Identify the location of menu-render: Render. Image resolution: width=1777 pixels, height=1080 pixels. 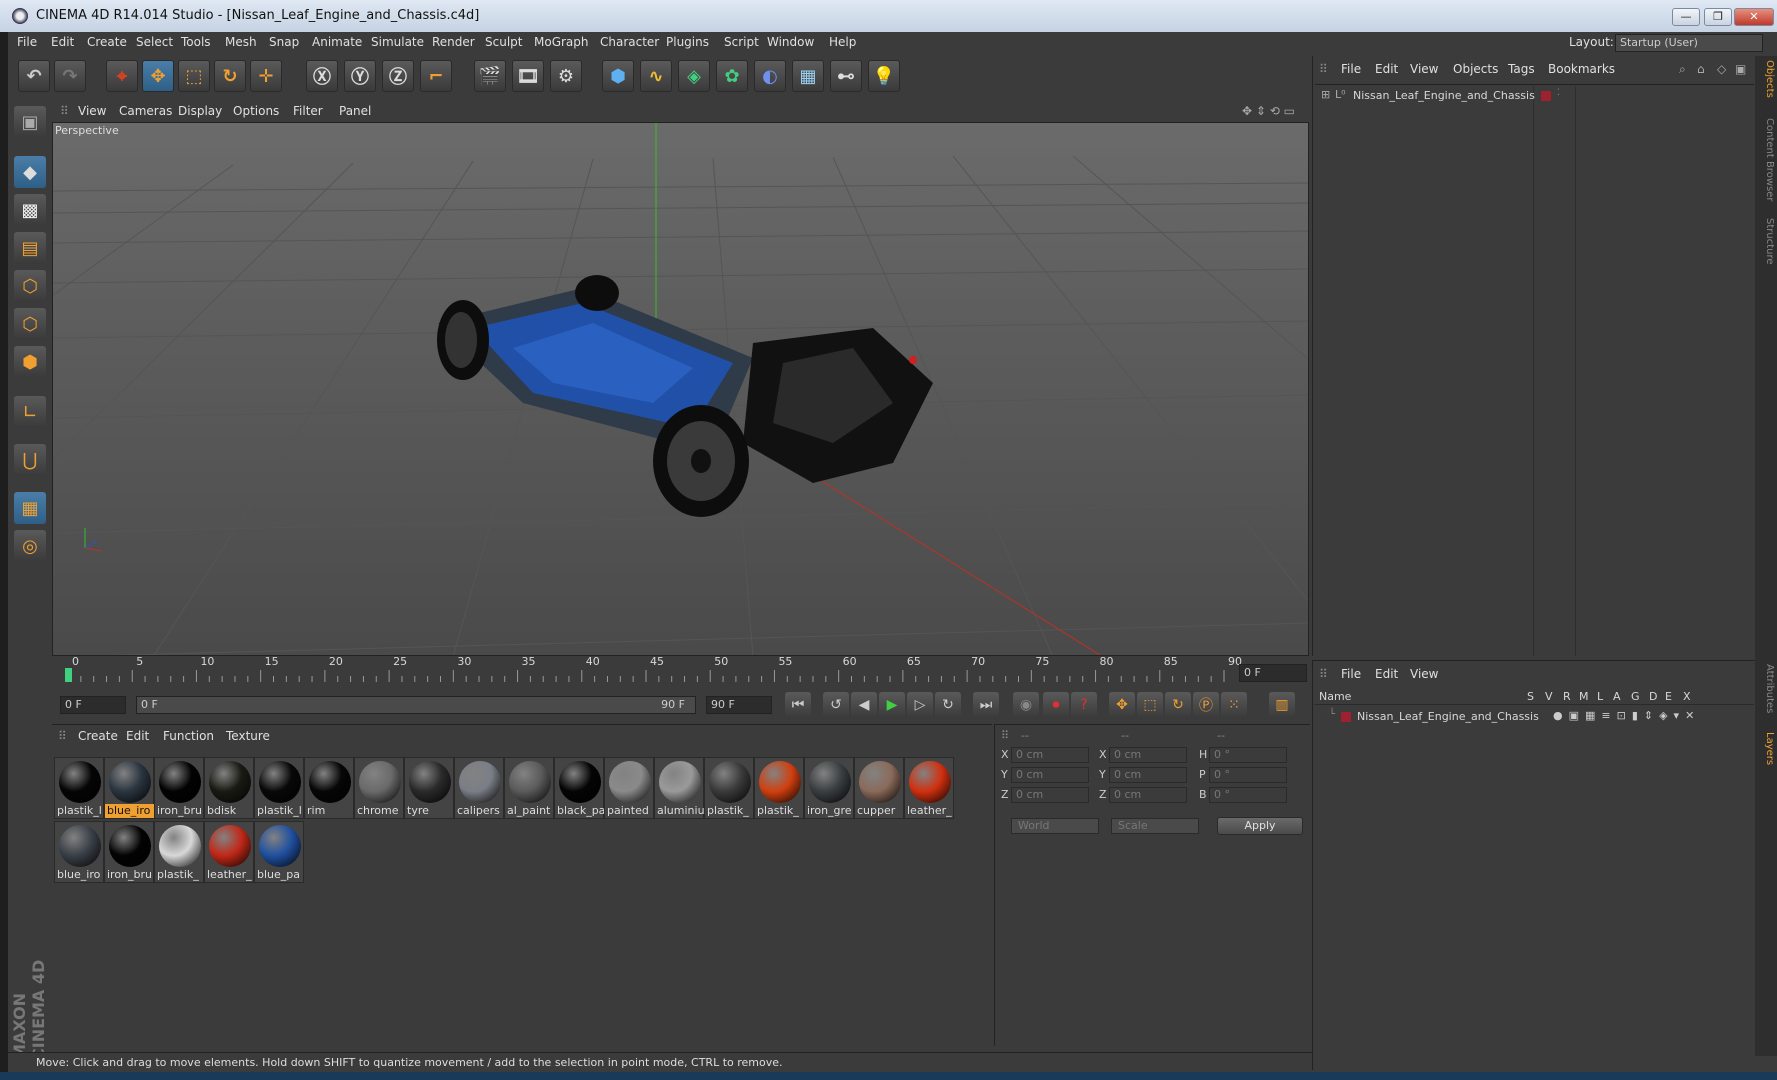
(453, 42).